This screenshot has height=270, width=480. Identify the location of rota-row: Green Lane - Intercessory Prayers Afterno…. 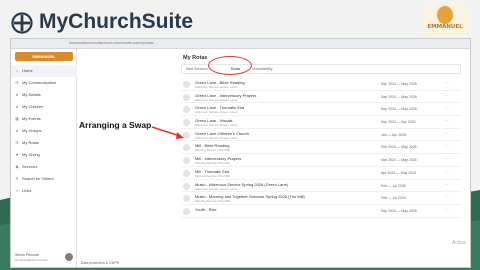
(321, 97).